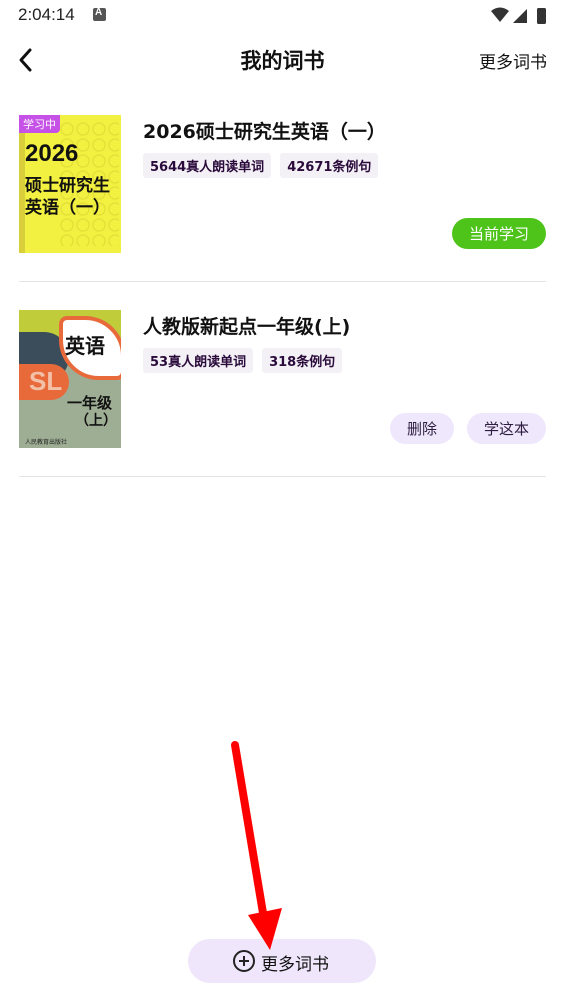 This screenshot has width=565, height=1004. I want to click on book-tags: 53真人朗读单词 318条例句, so click(243, 360).